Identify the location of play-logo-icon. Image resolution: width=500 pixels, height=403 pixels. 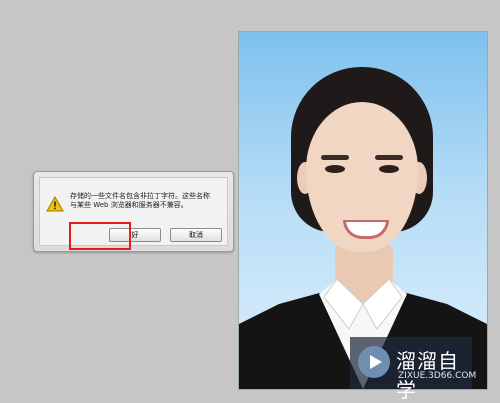
(374, 362).